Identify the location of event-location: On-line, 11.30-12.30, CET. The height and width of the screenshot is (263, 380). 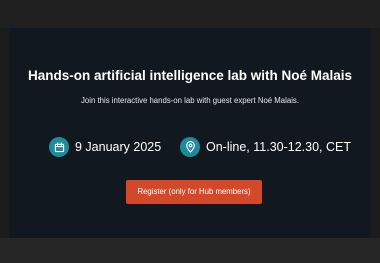
(265, 147).